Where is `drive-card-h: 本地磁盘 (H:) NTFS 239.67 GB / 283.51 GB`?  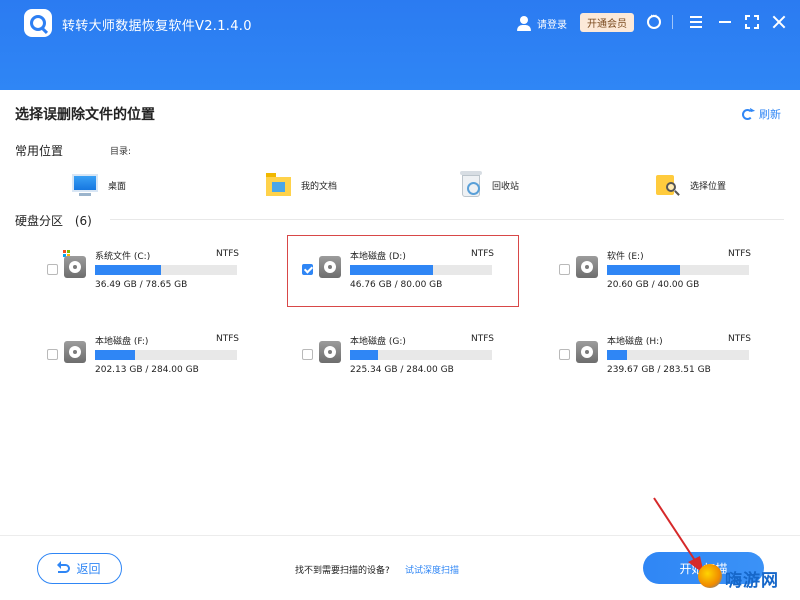 drive-card-h: 本地磁盘 (H:) NTFS 239.67 GB / 283.51 GB is located at coordinates (660, 356).